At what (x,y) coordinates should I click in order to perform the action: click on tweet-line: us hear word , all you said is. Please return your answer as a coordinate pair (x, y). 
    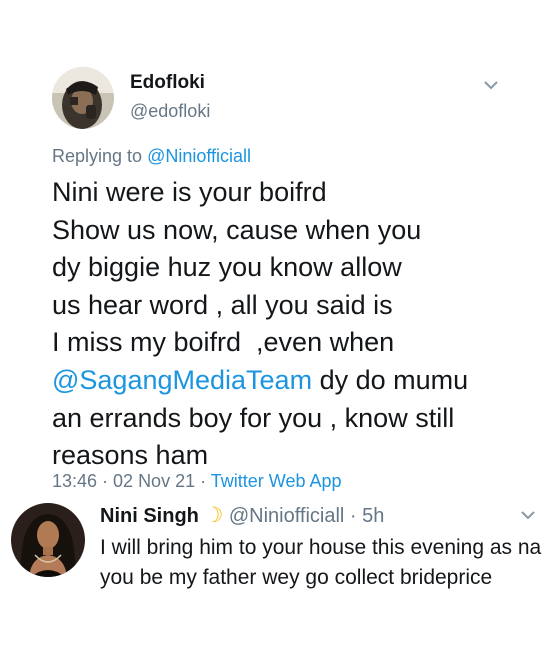
    Looking at the image, I should click on (222, 304).